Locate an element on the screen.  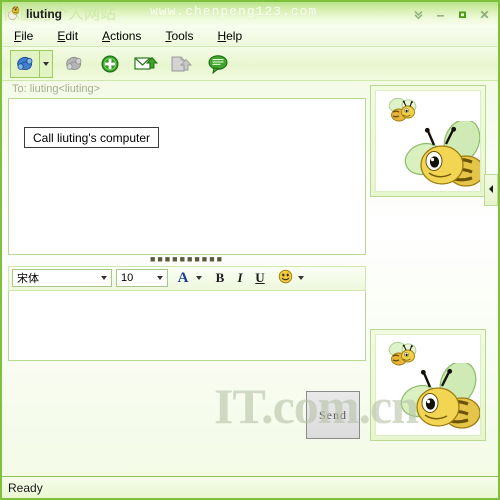
italic-button: I is located at coordinates (240, 278).